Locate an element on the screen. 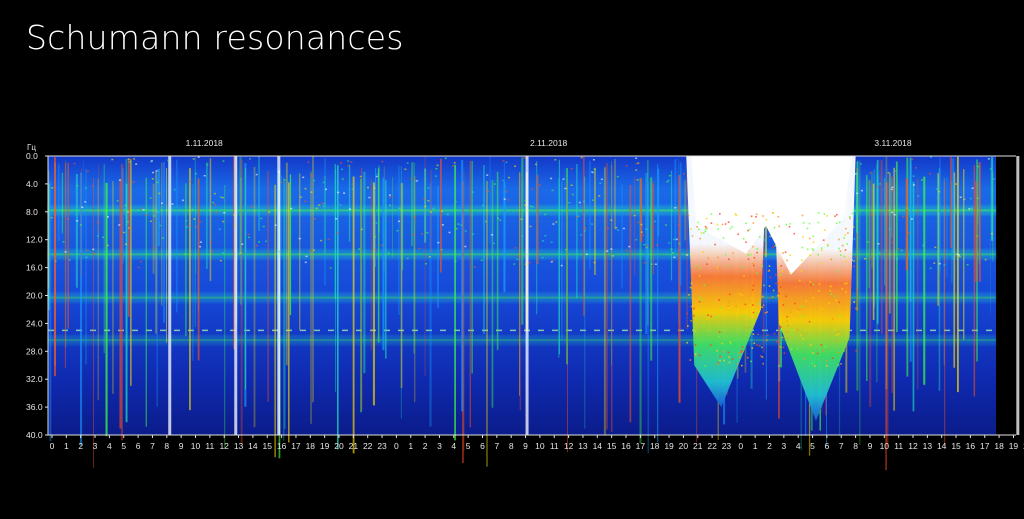 The image size is (1024, 519). x-tick-label: 2 is located at coordinates (769, 446).